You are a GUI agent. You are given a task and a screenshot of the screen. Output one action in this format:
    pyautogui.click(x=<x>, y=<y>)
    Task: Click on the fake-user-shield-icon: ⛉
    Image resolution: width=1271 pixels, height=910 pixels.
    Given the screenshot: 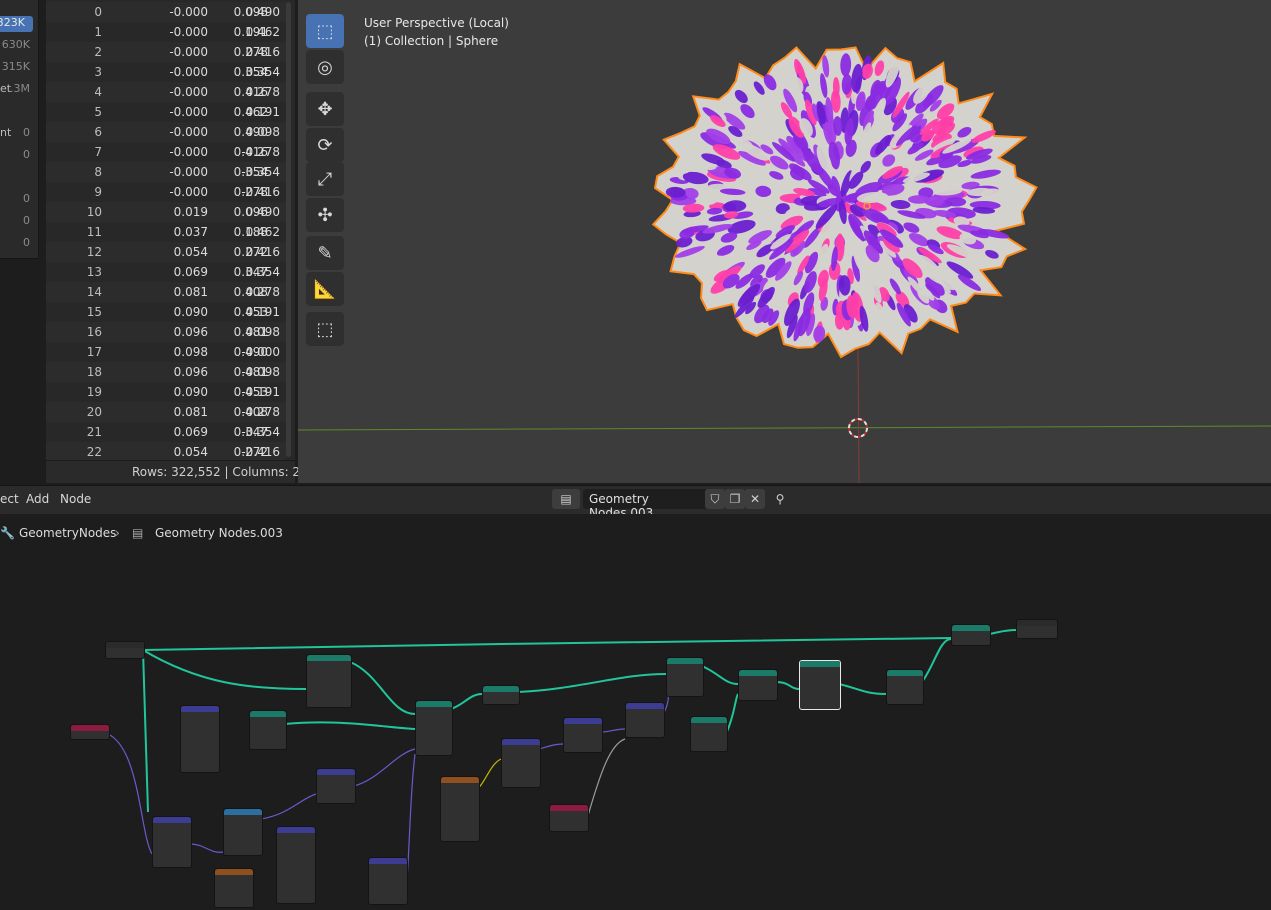 What is the action you would take?
    pyautogui.click(x=715, y=499)
    